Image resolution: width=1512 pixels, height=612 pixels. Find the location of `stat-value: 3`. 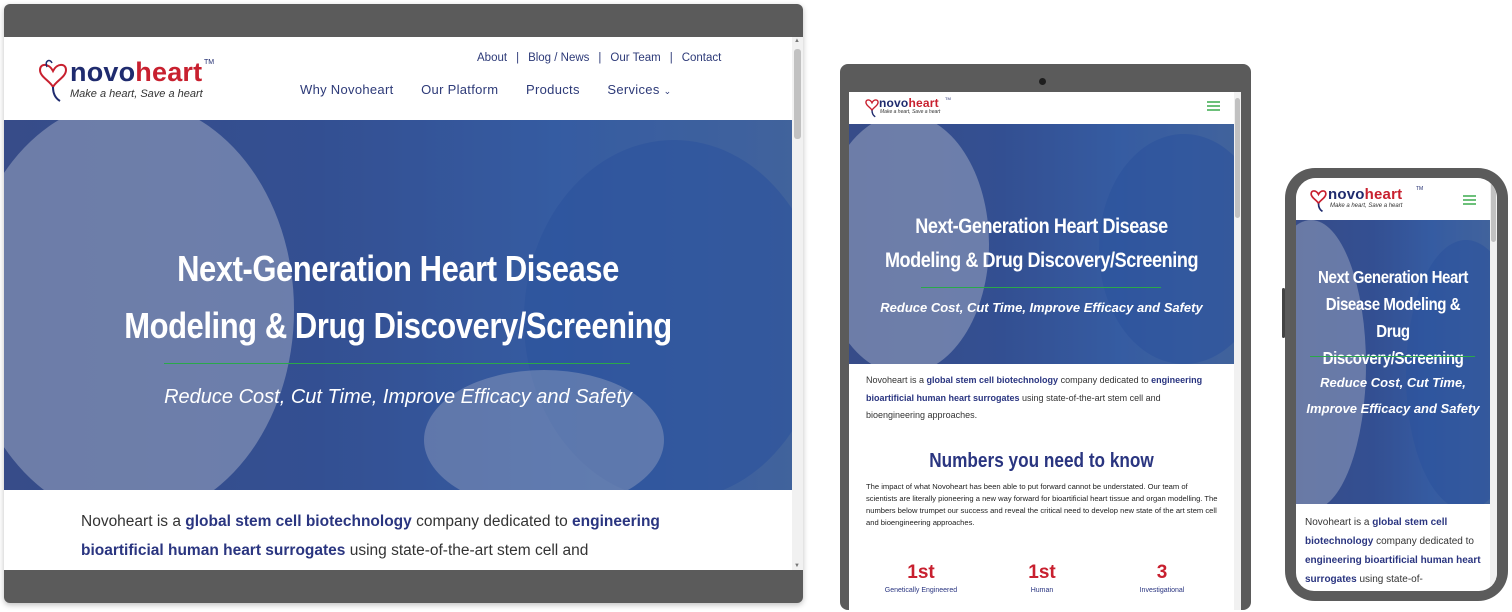

stat-value: 3 is located at coordinates (1162, 572).